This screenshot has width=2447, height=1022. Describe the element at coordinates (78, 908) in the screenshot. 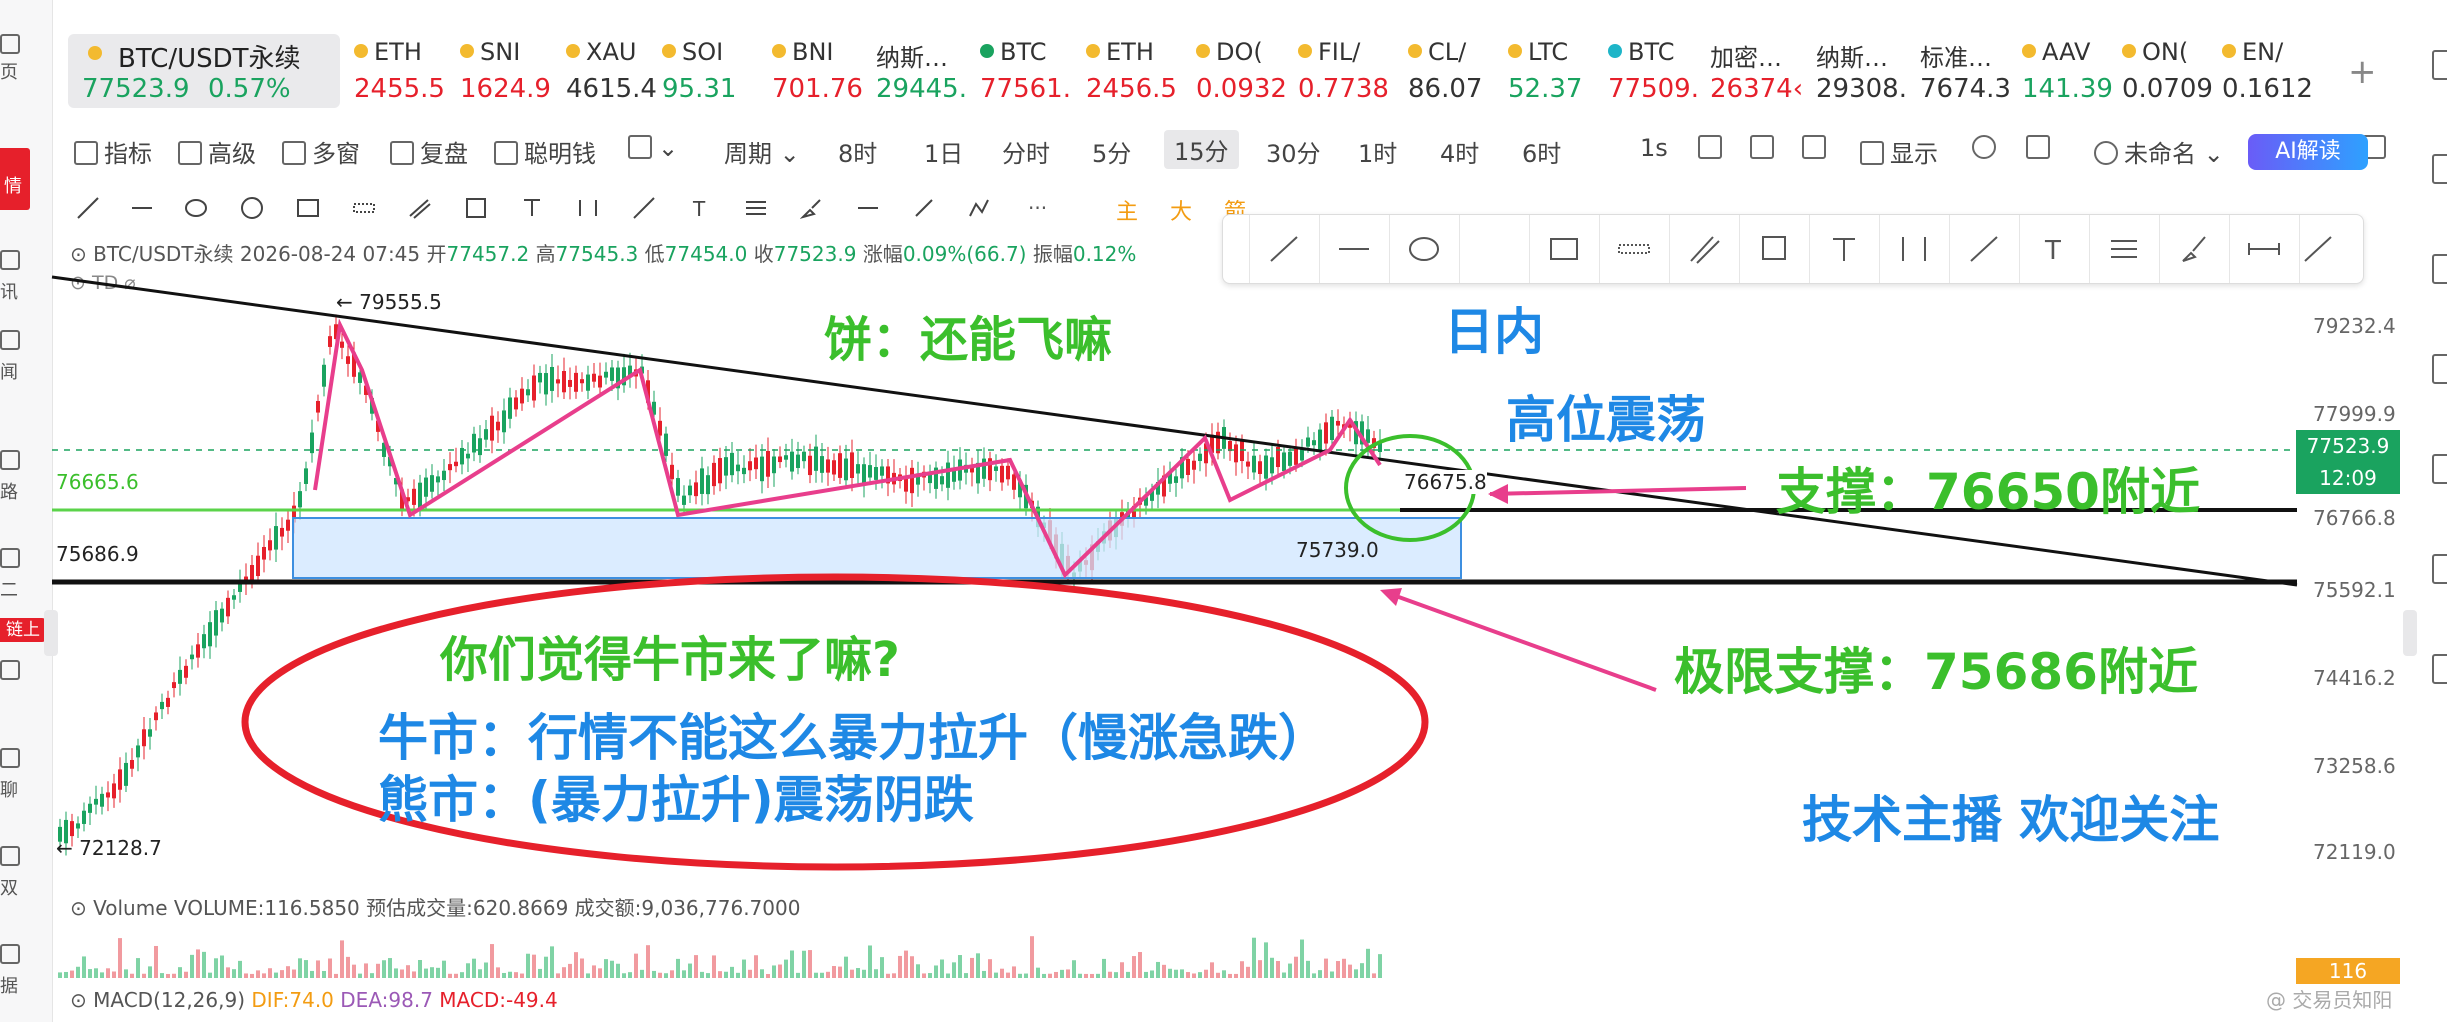

I see `collapse-volume-icon: ⊙` at that location.